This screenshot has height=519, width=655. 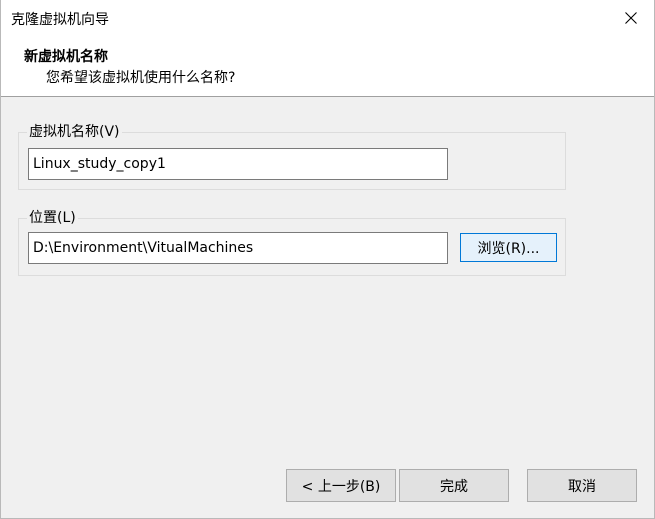 I want to click on vm-name-input, so click(x=238, y=164).